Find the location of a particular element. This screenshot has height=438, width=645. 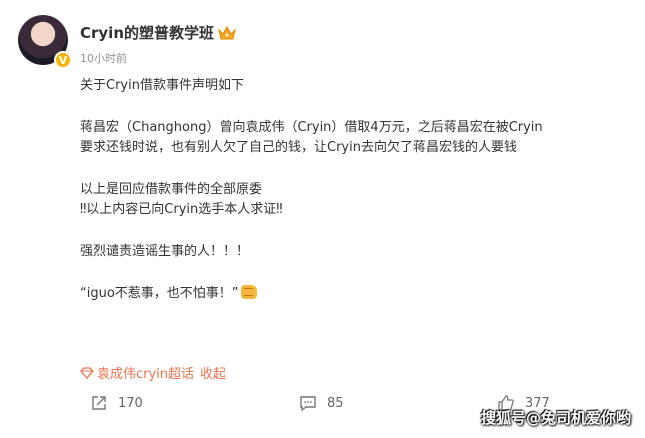

collapse-link: 收起 is located at coordinates (213, 372).